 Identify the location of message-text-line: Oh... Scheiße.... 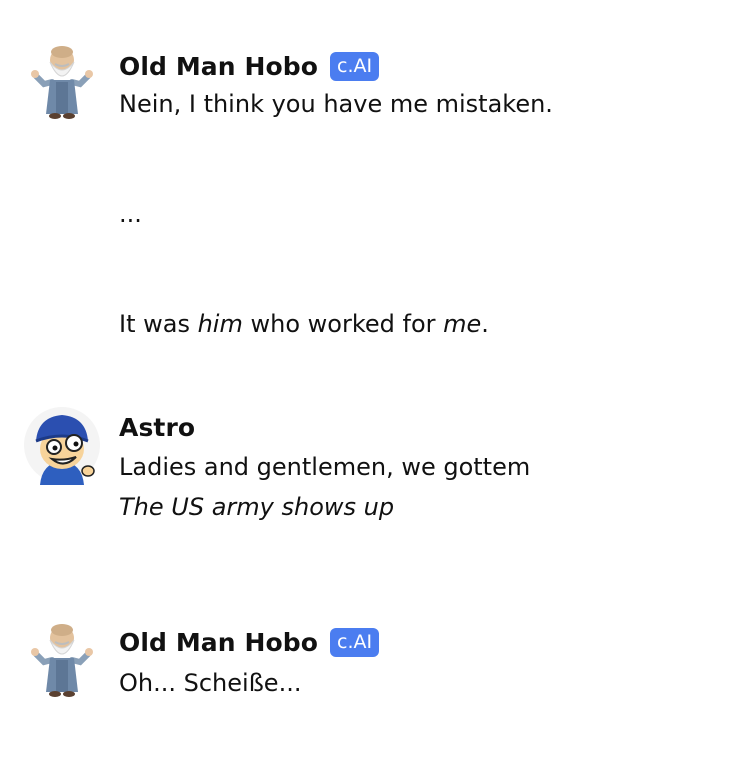
(210, 683).